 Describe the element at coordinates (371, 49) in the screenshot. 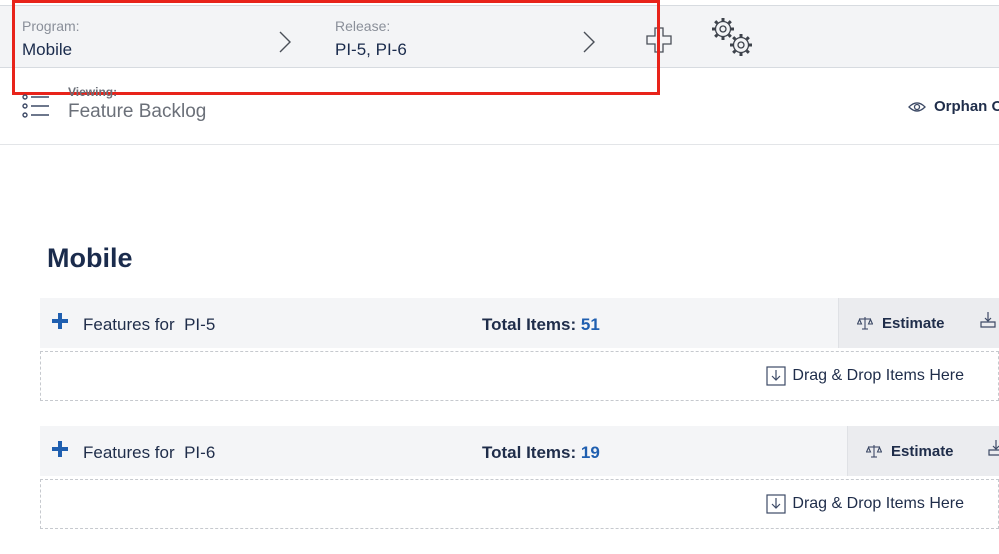

I see `release-value: PI-5, PI-6` at that location.